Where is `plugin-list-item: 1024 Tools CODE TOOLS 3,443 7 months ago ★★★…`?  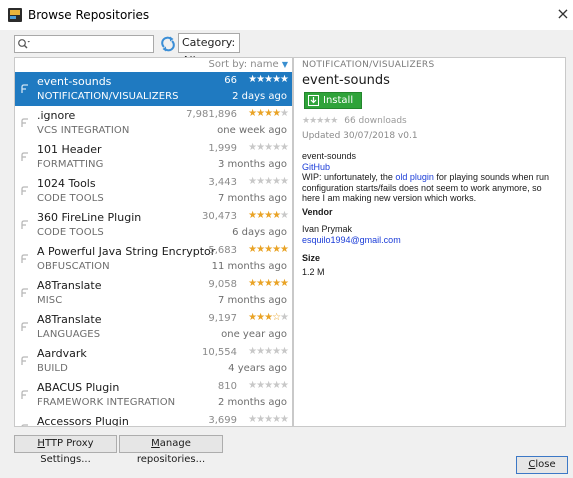 plugin-list-item: 1024 Tools CODE TOOLS 3,443 7 months ago ★★★… is located at coordinates (153, 191).